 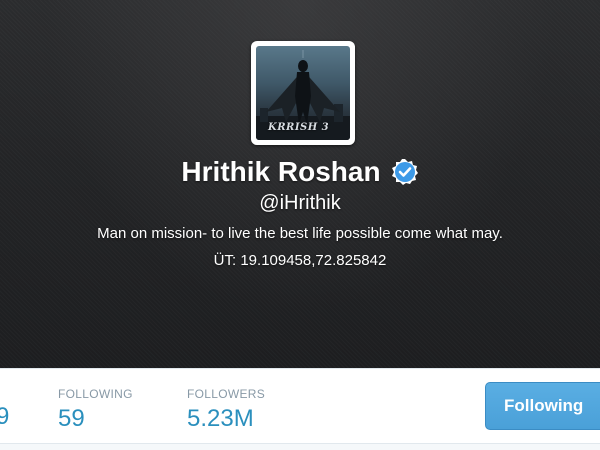 I want to click on stat-following-value: 59, so click(x=71, y=418).